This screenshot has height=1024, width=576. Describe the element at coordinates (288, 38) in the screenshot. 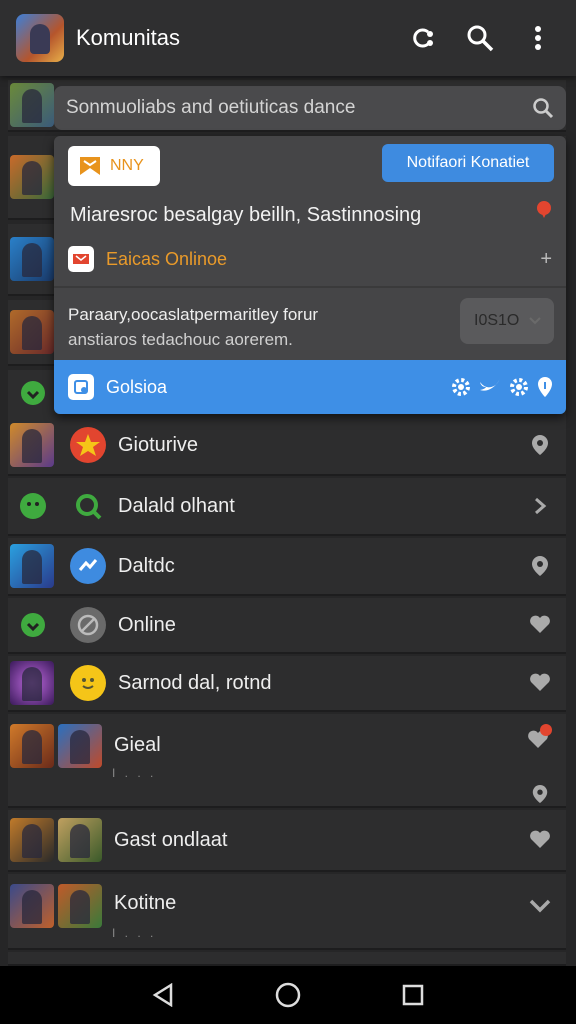

I see `app-bar: Komunitas` at that location.